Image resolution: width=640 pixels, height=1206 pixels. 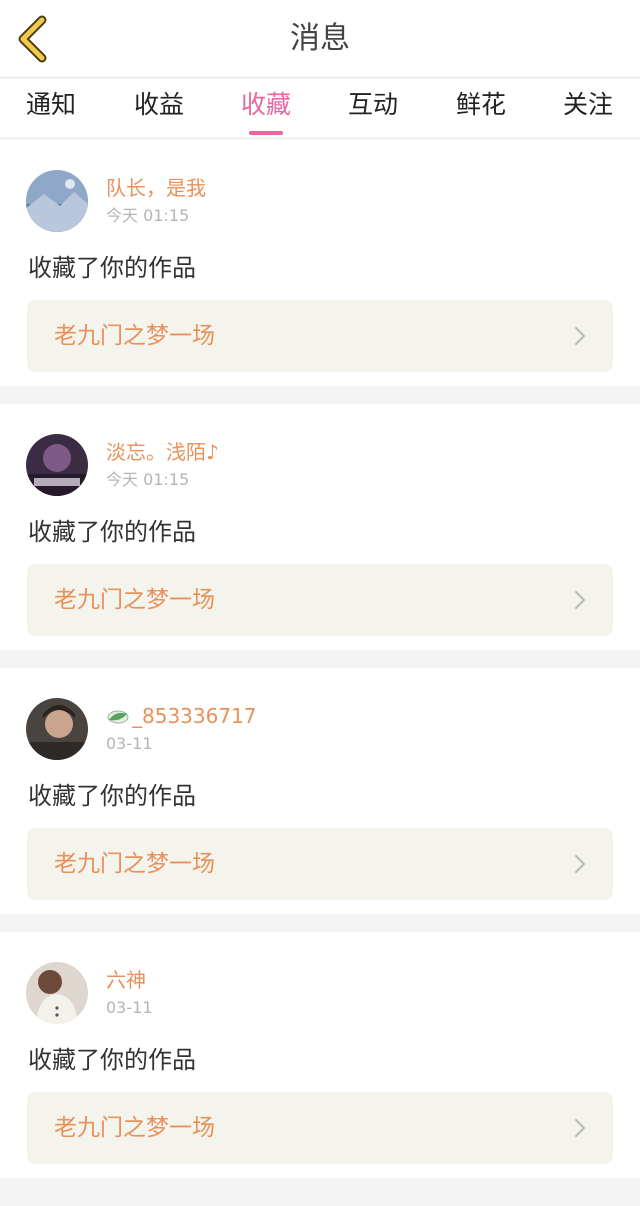 I want to click on tab-interactions: 互动, so click(x=373, y=111).